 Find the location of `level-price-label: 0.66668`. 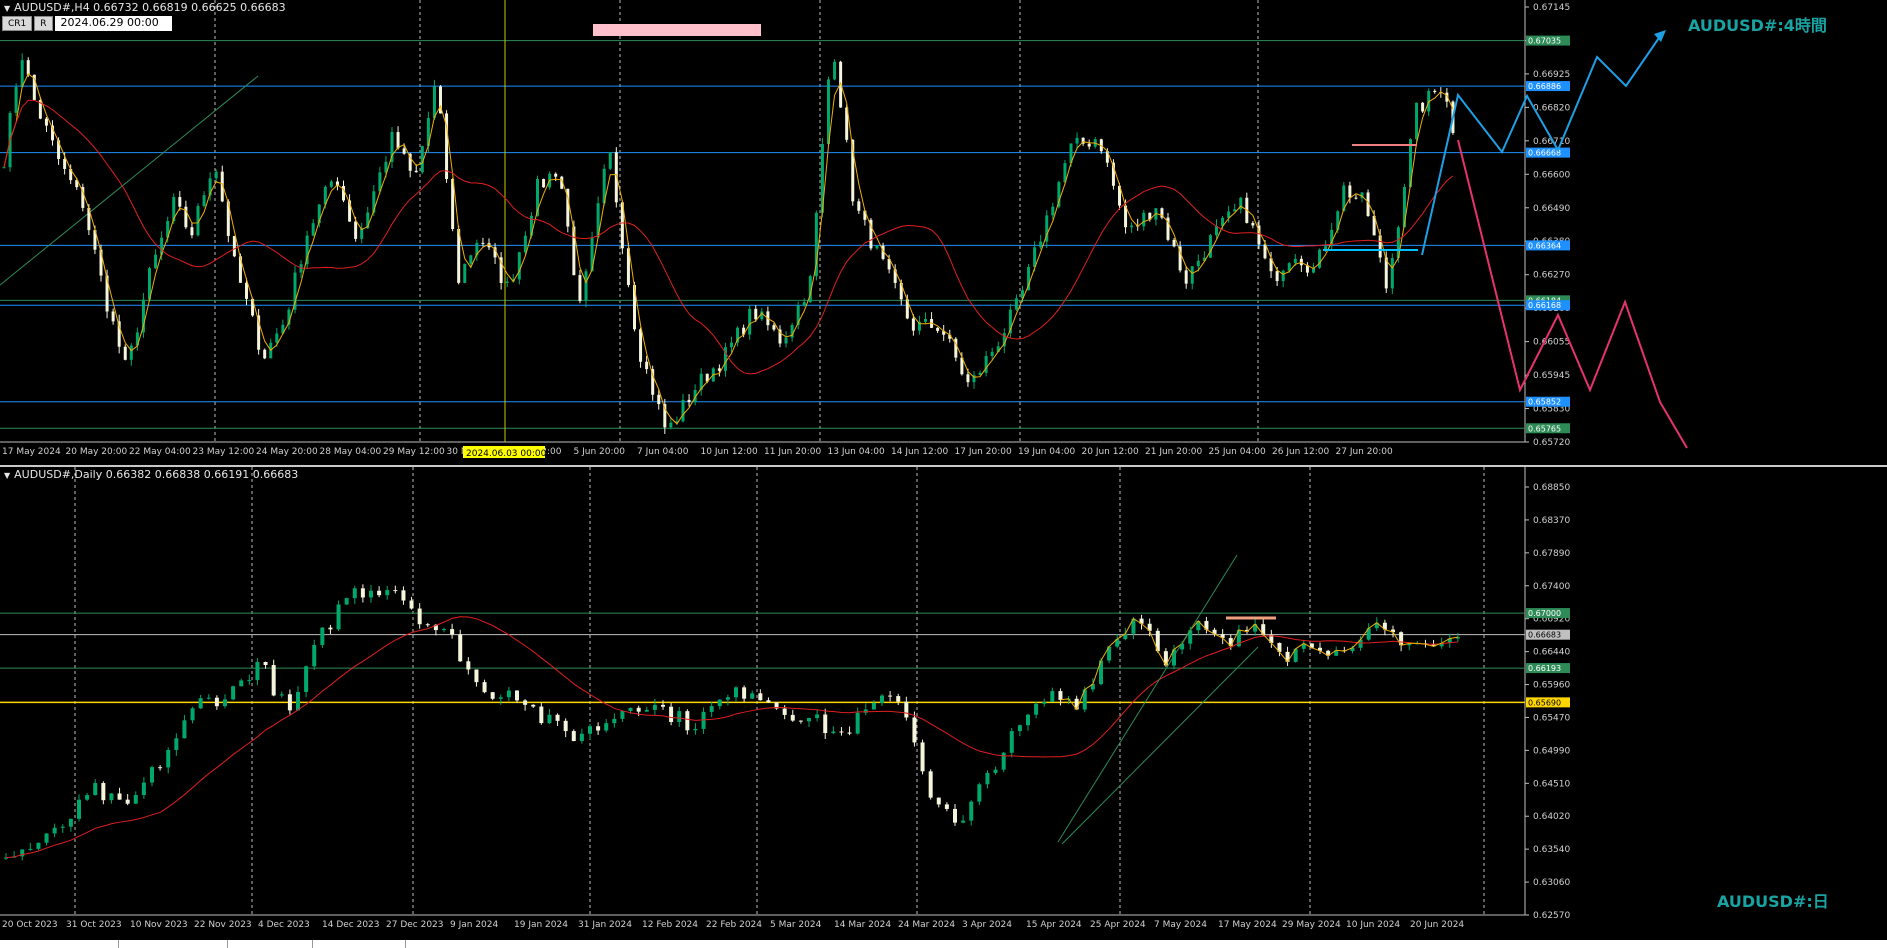

level-price-label: 0.66668 is located at coordinates (1544, 153).